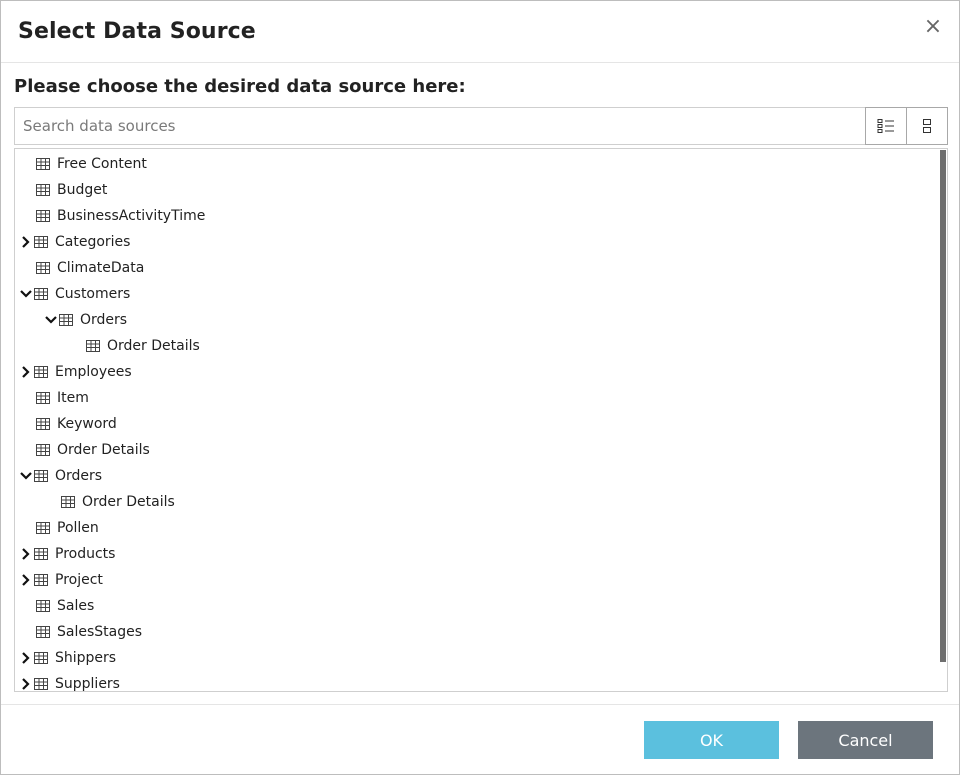 This screenshot has width=960, height=775. What do you see at coordinates (479, 268) in the screenshot?
I see `tree-item: ClimateData` at bounding box center [479, 268].